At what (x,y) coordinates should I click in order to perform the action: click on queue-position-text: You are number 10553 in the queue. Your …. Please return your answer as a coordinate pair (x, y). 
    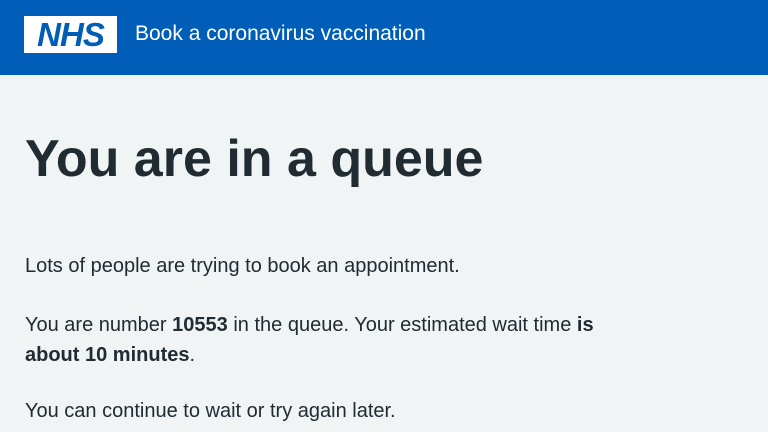
    Looking at the image, I should click on (309, 340).